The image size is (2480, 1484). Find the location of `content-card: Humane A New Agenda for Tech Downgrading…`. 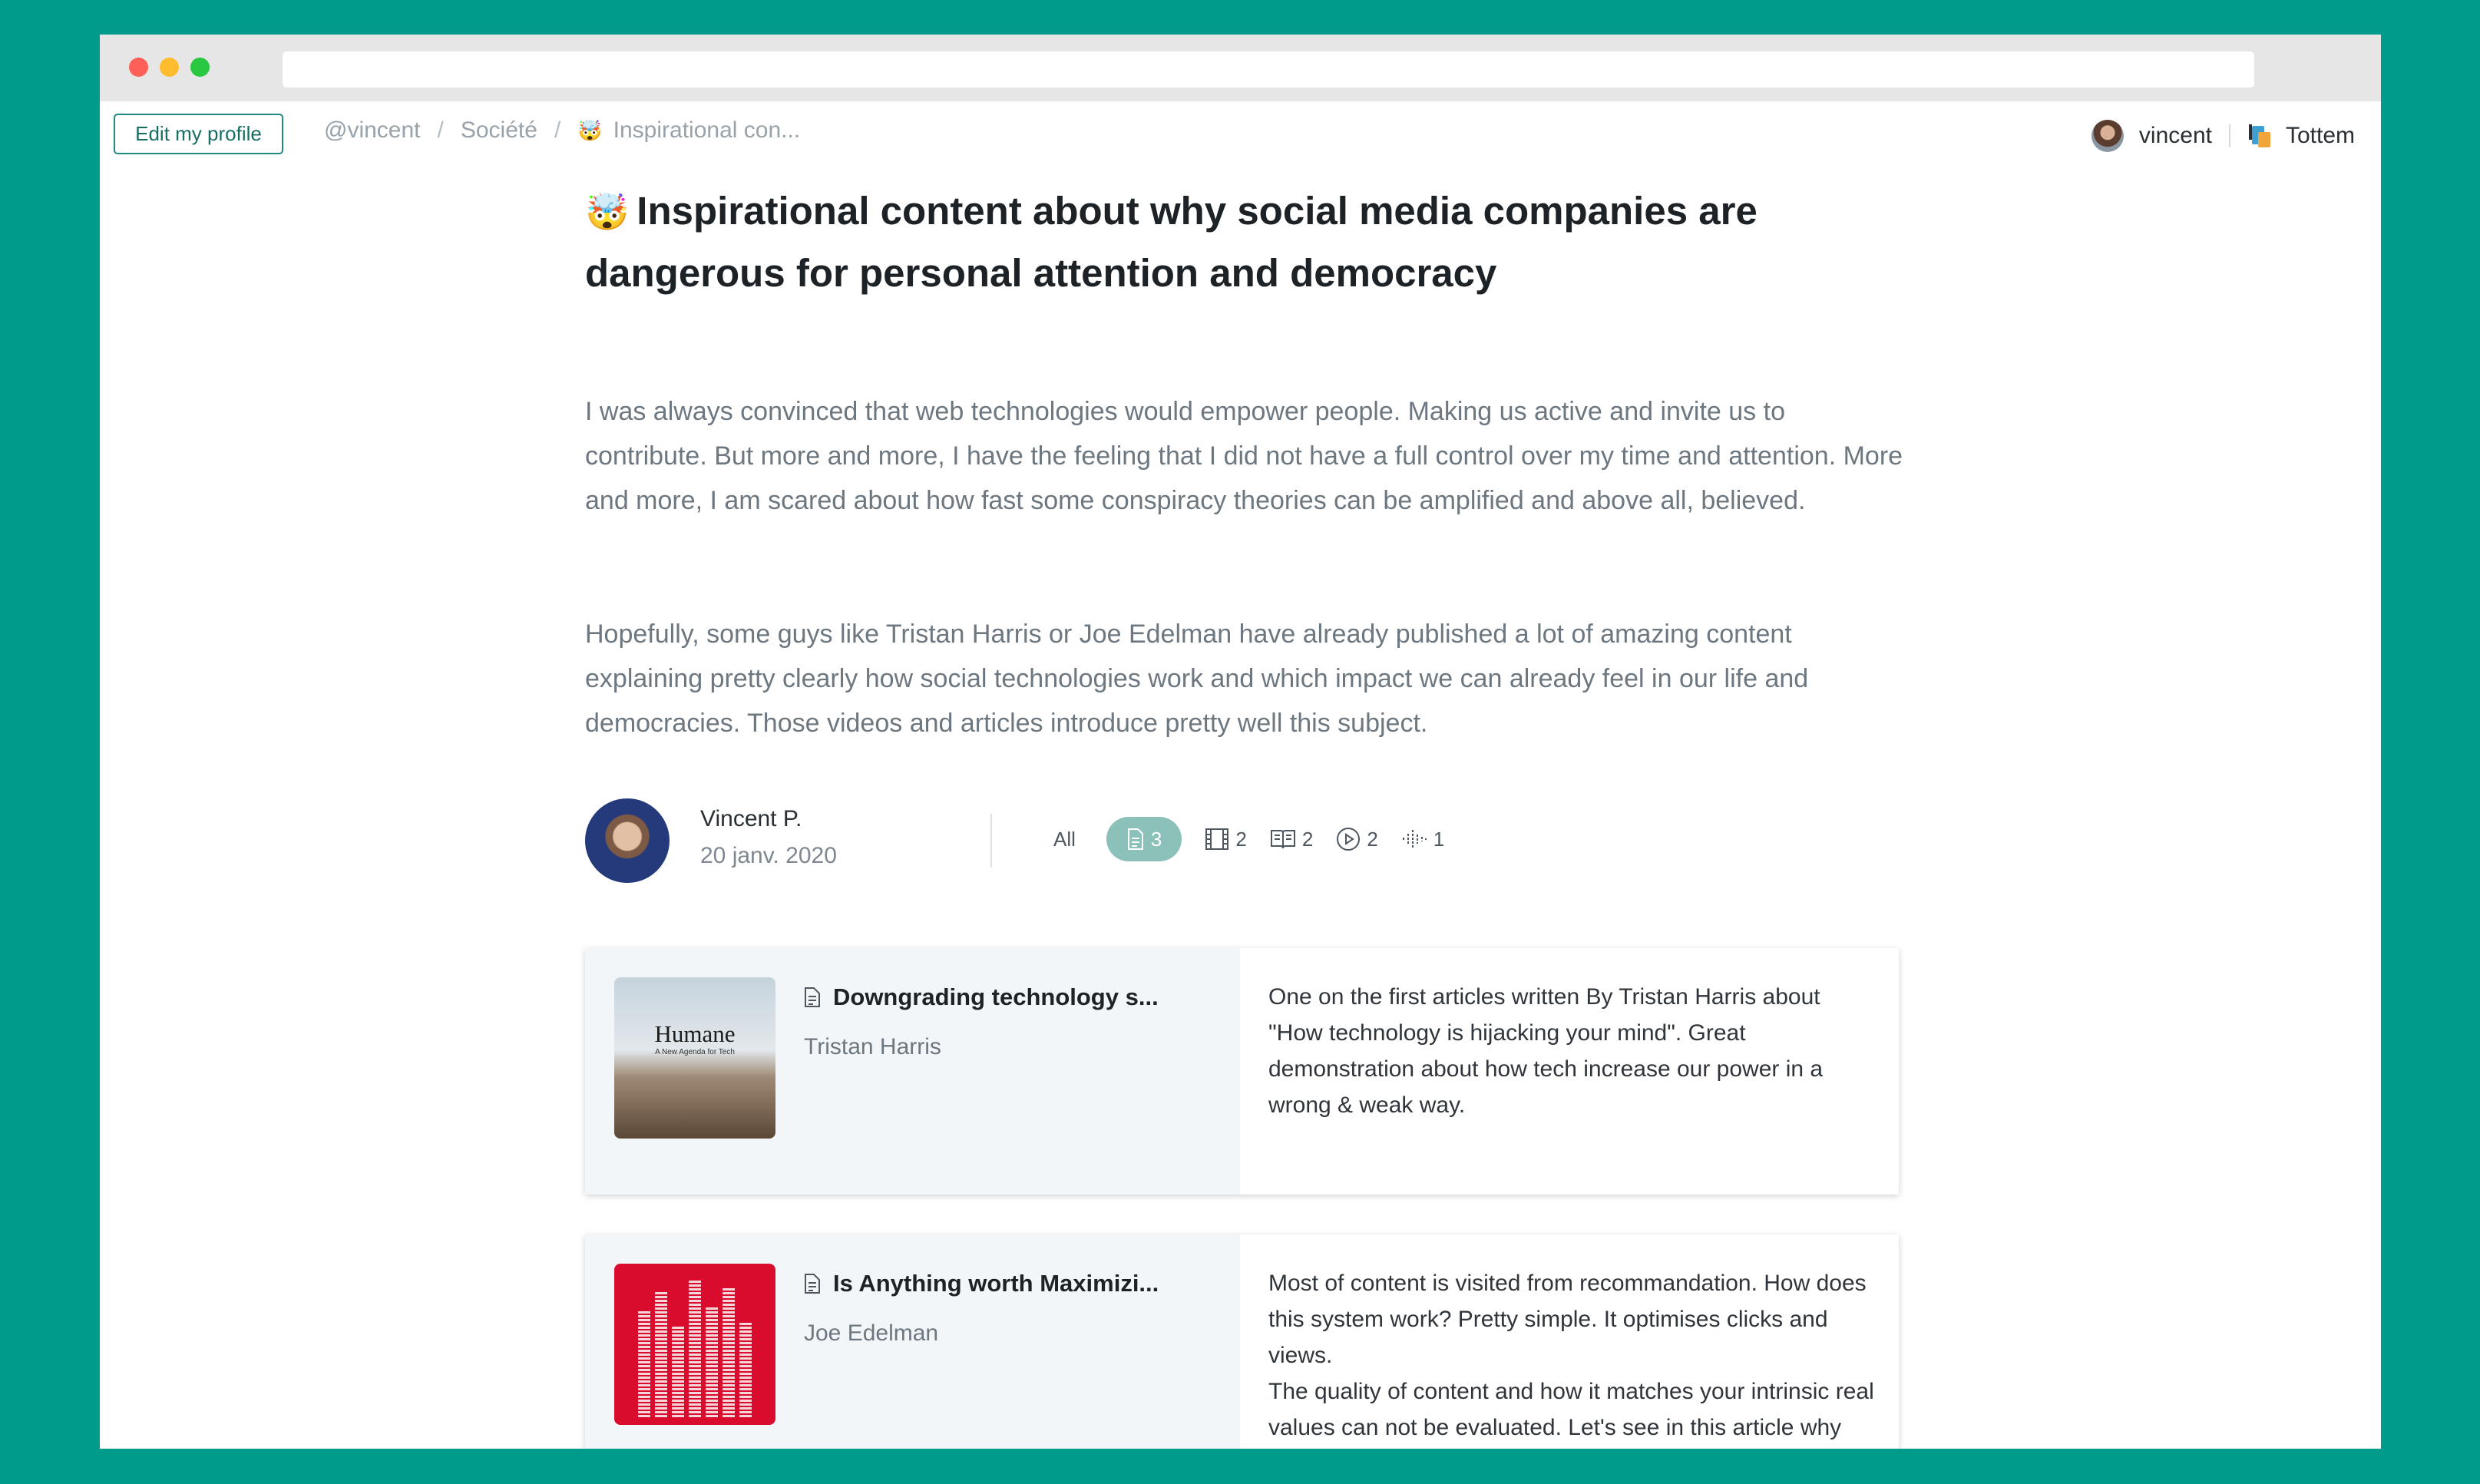

content-card: Humane A New Agenda for Tech Downgrading… is located at coordinates (1242, 1071).